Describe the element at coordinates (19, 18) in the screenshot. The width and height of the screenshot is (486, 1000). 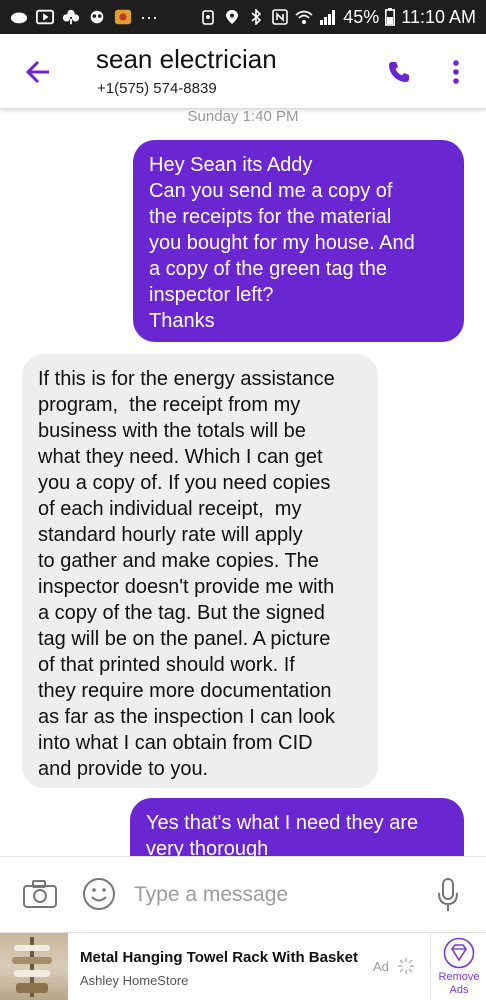
I see `cloud-icon` at that location.